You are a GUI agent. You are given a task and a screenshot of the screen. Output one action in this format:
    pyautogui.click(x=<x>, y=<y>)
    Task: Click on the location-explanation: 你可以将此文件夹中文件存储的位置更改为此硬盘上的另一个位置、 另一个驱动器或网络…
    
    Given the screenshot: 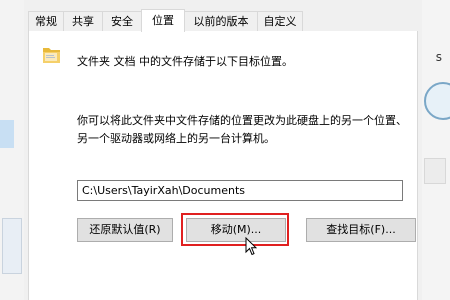 What is the action you would take?
    pyautogui.click(x=246, y=130)
    